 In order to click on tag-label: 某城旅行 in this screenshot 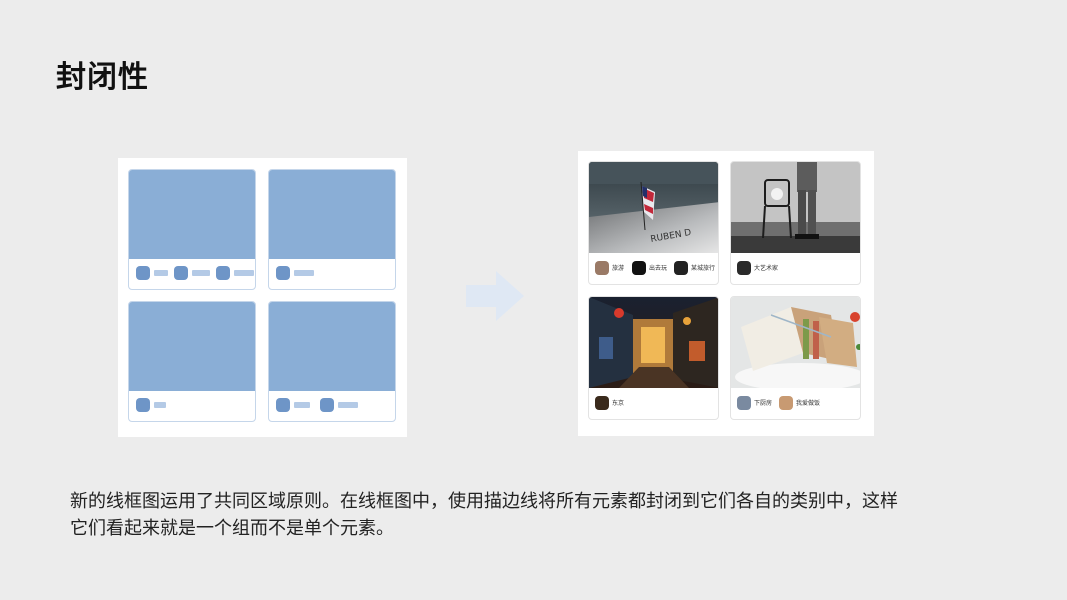, I will do `click(703, 268)`.